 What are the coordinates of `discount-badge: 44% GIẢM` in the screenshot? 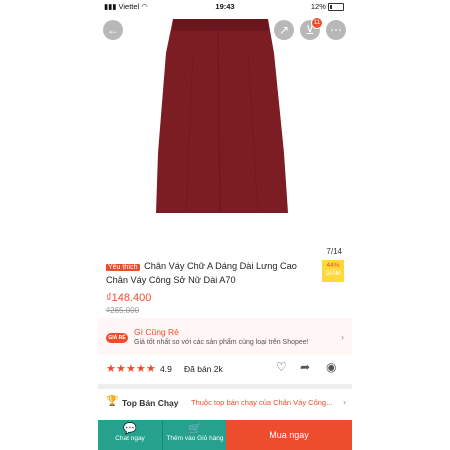 It's located at (333, 271).